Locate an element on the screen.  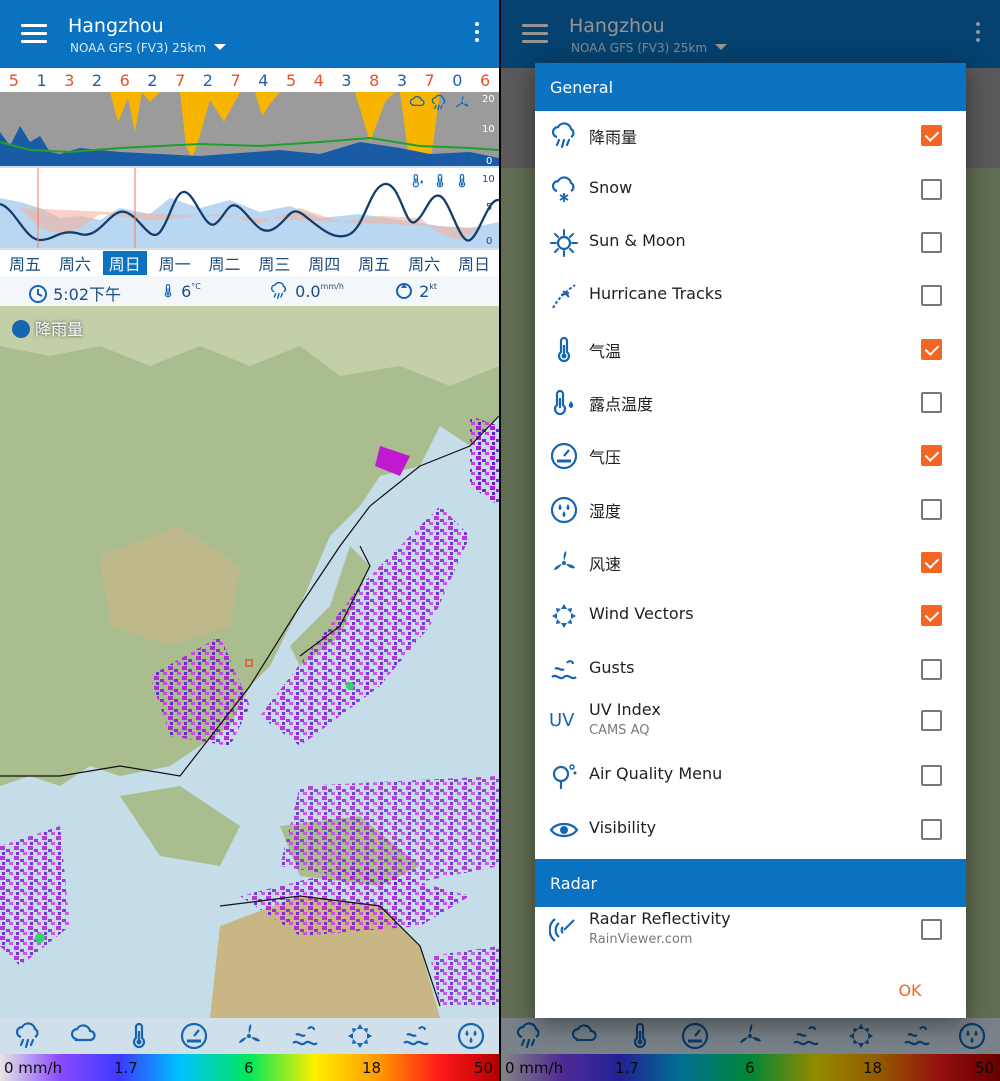
wind-unit: kt is located at coordinates (433, 286).